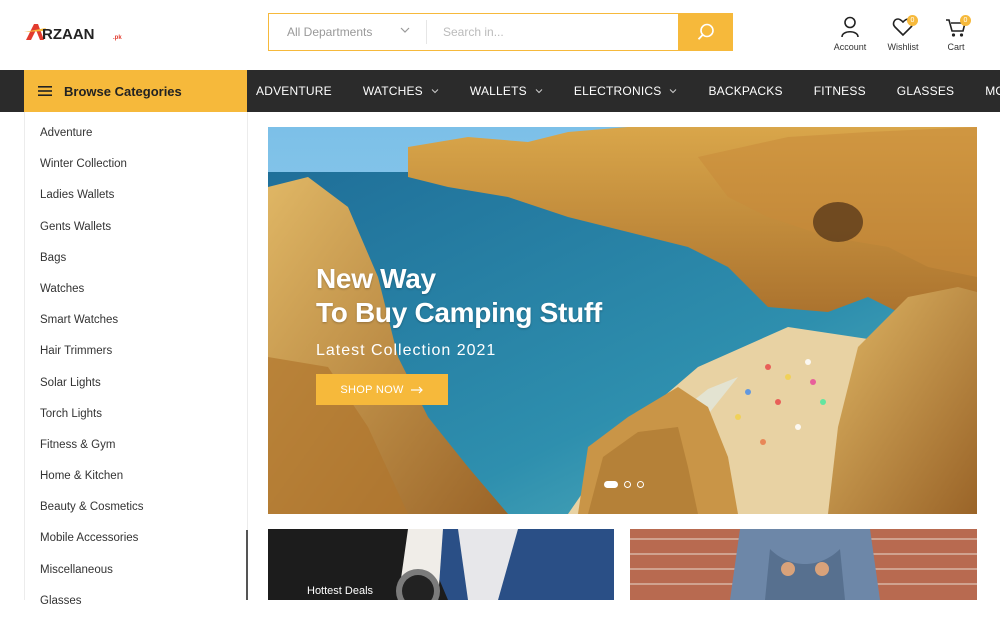  I want to click on search-icon, so click(705, 31).